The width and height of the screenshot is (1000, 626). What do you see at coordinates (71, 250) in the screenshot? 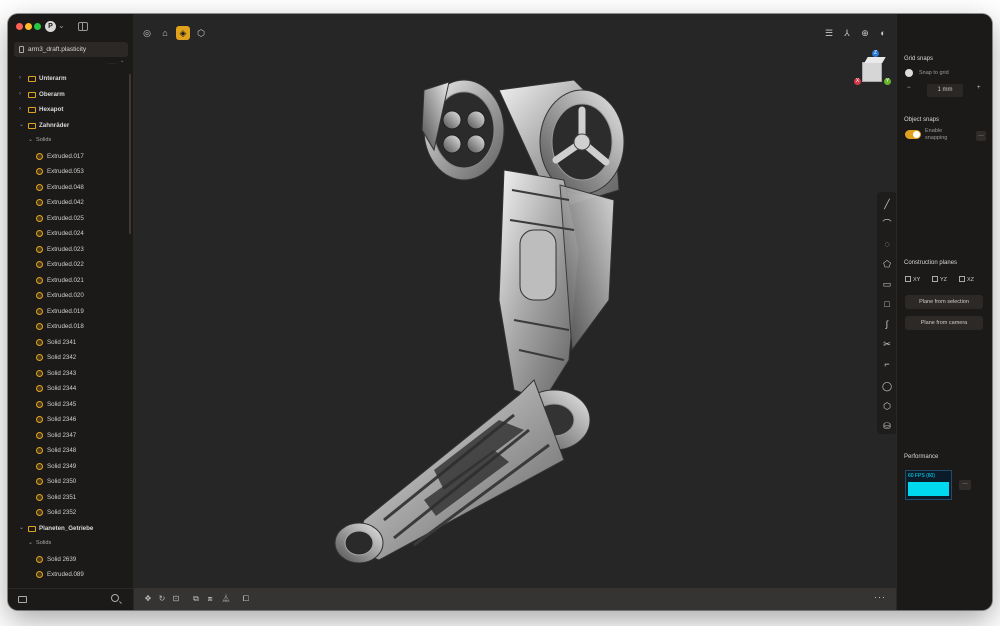
I see `tree-item: Extruded.023` at bounding box center [71, 250].